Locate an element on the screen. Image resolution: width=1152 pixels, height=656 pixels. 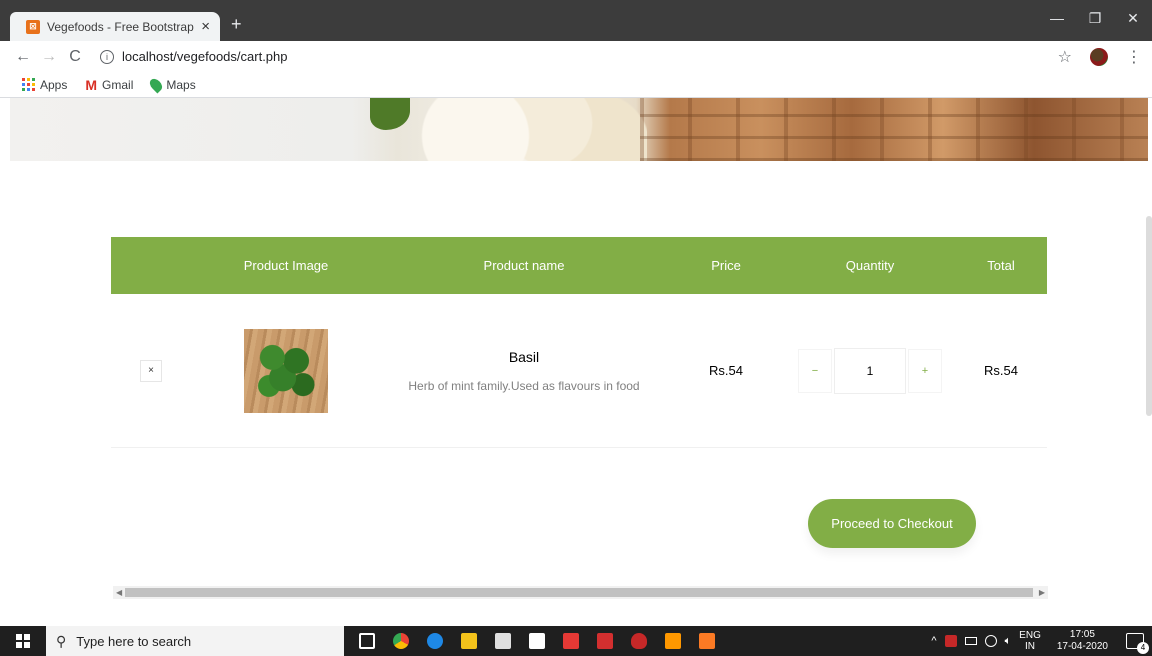
clock: 17:05 17-04-2020 is located at coordinates (1082, 641).